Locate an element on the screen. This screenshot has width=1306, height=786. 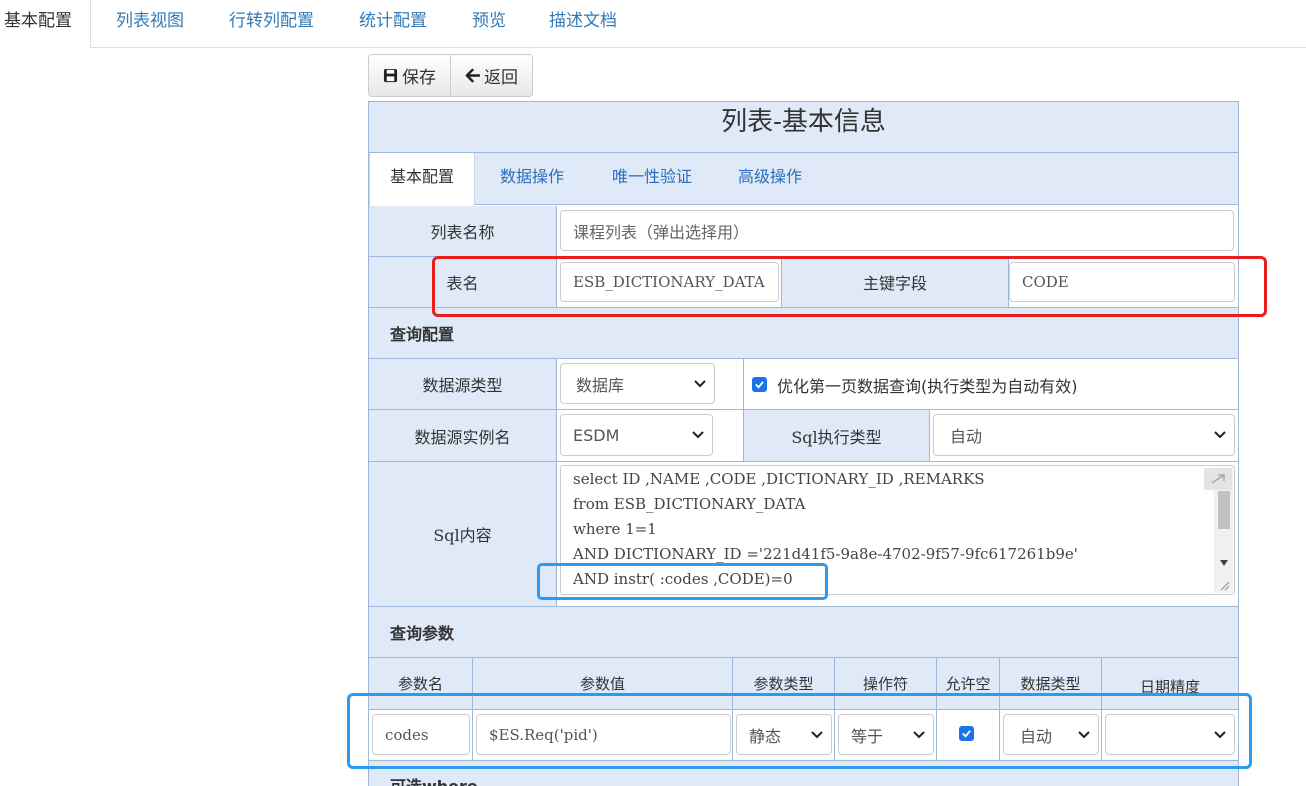
param-type-select: 静态 is located at coordinates (784, 734).